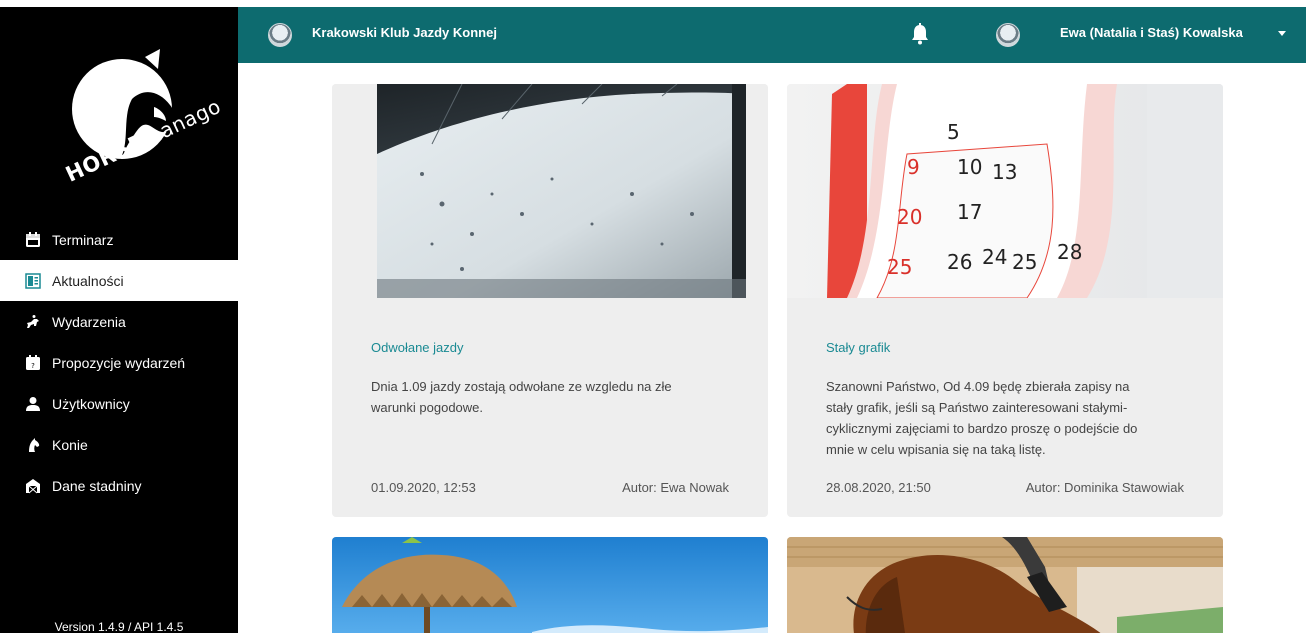  What do you see at coordinates (1282, 33) in the screenshot?
I see `chevron-down-icon` at bounding box center [1282, 33].